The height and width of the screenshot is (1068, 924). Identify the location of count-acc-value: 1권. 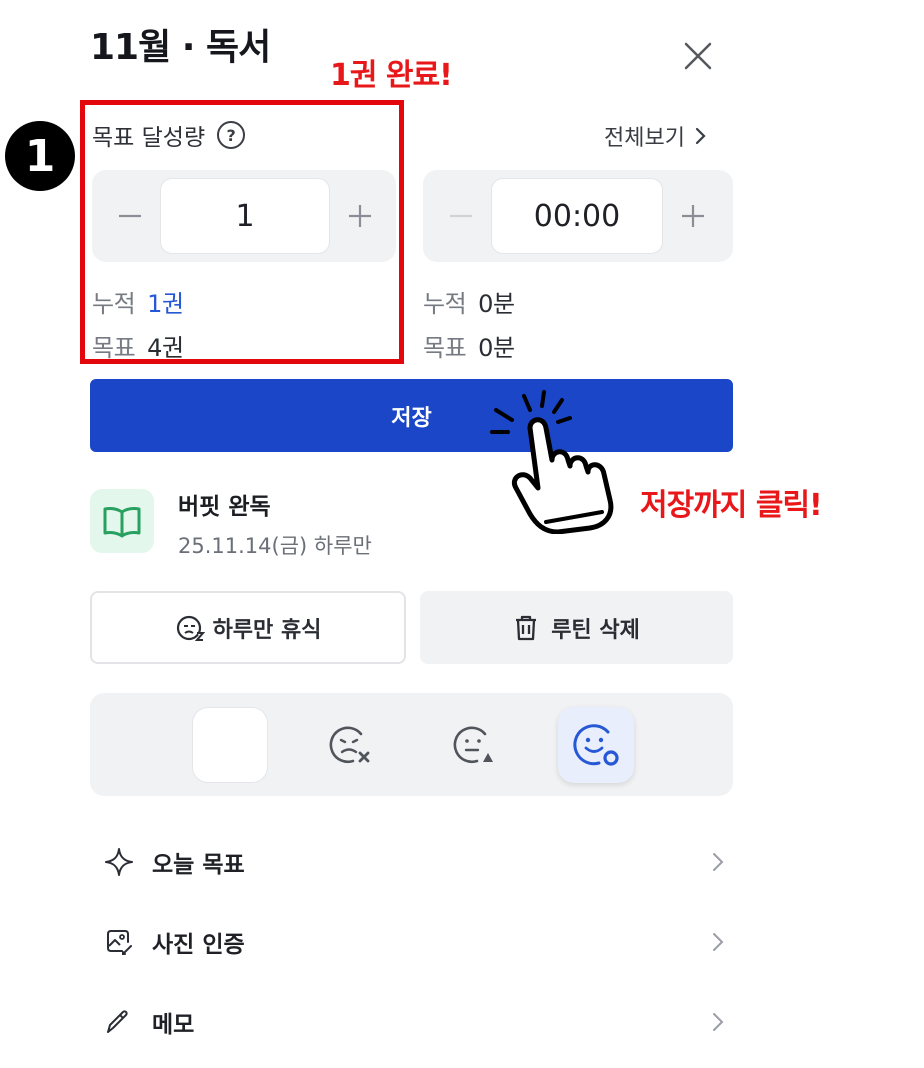
(165, 304).